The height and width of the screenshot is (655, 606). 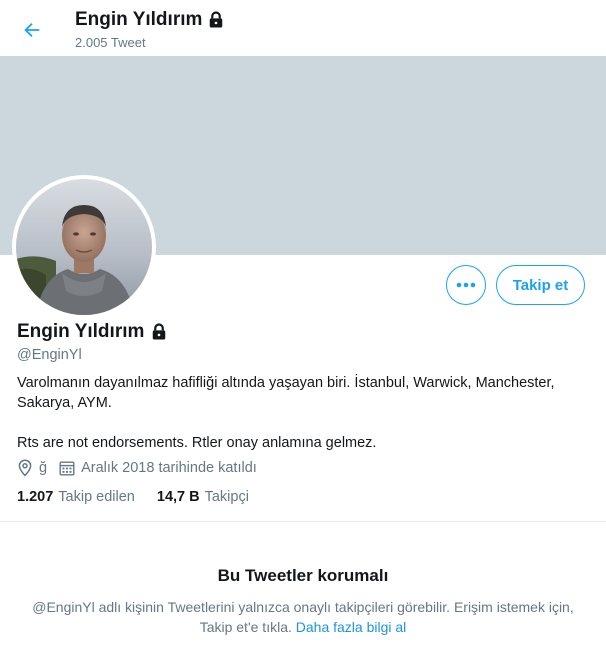 I want to click on tweet-count: 2.005 Tweet, so click(x=110, y=42).